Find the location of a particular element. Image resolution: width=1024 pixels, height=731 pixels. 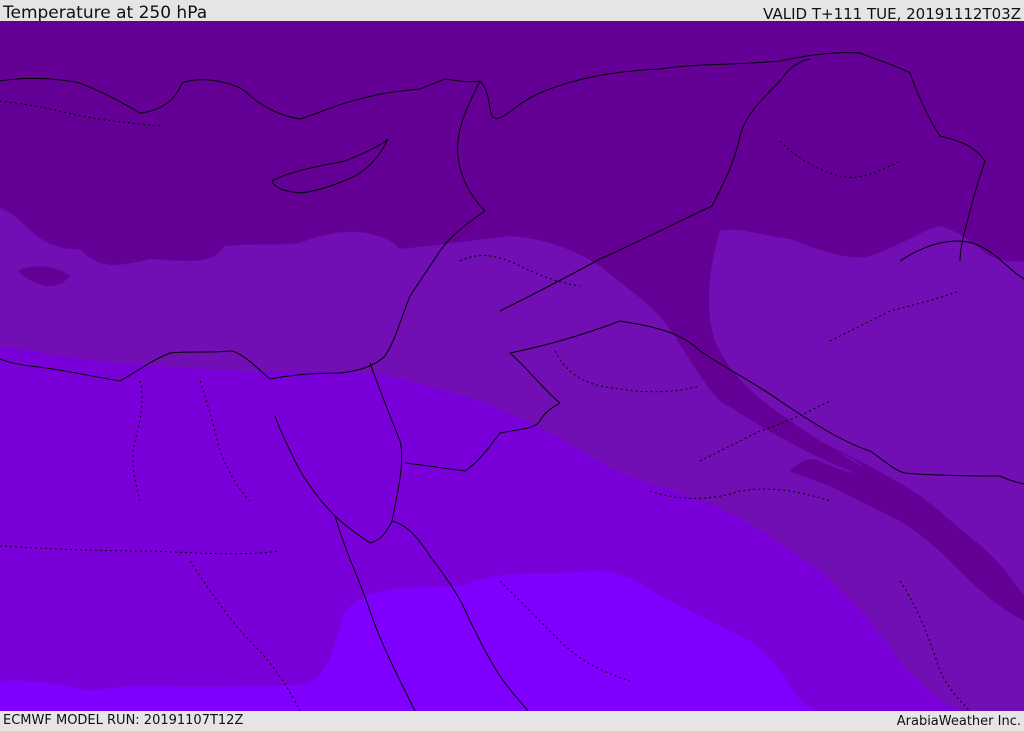

map-title: Temperature at 250 hPa is located at coordinates (105, 13).